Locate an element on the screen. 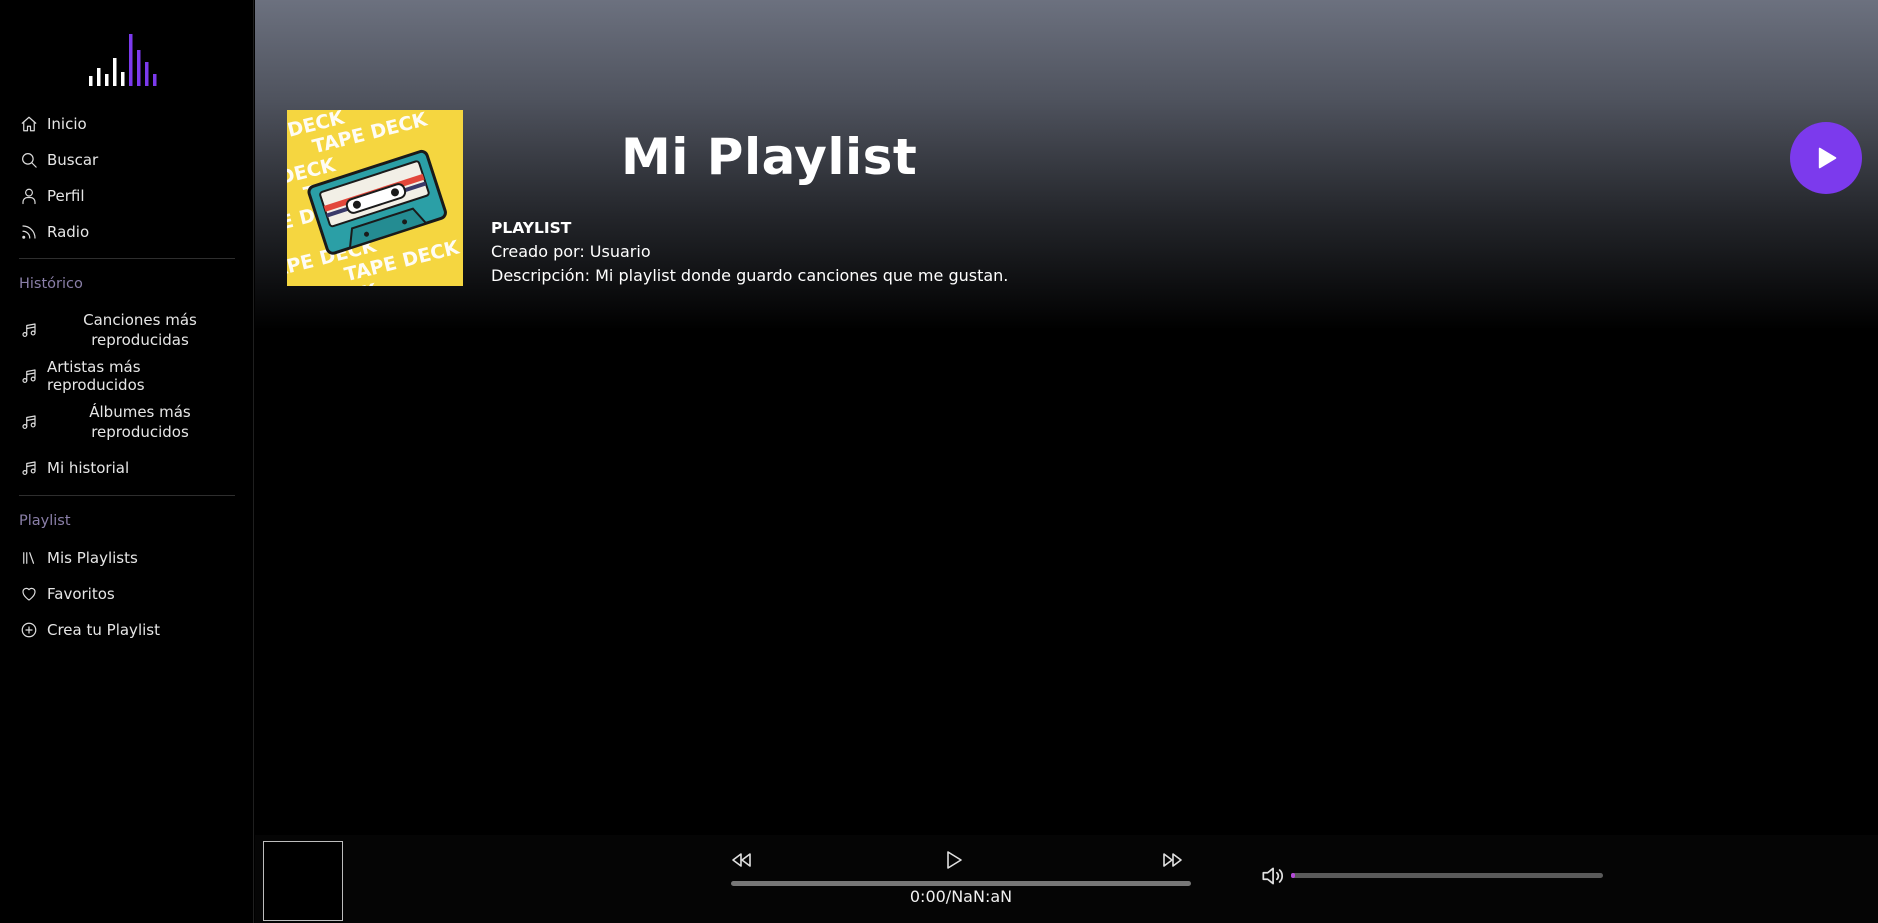 This screenshot has width=1878, height=923. nav-item-crea-tu-playlist: Crea tu Playlist is located at coordinates (128, 630).